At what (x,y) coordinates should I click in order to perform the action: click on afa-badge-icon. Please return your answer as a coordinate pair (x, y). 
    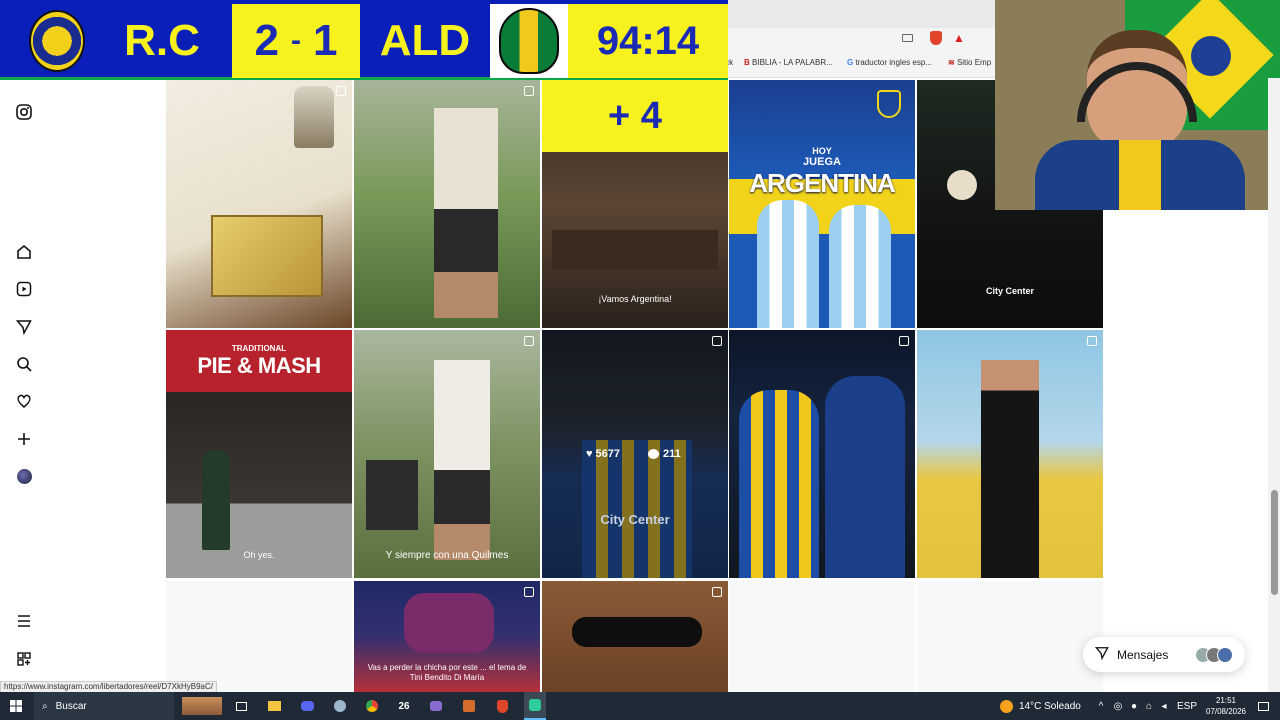
    Looking at the image, I should click on (889, 104).